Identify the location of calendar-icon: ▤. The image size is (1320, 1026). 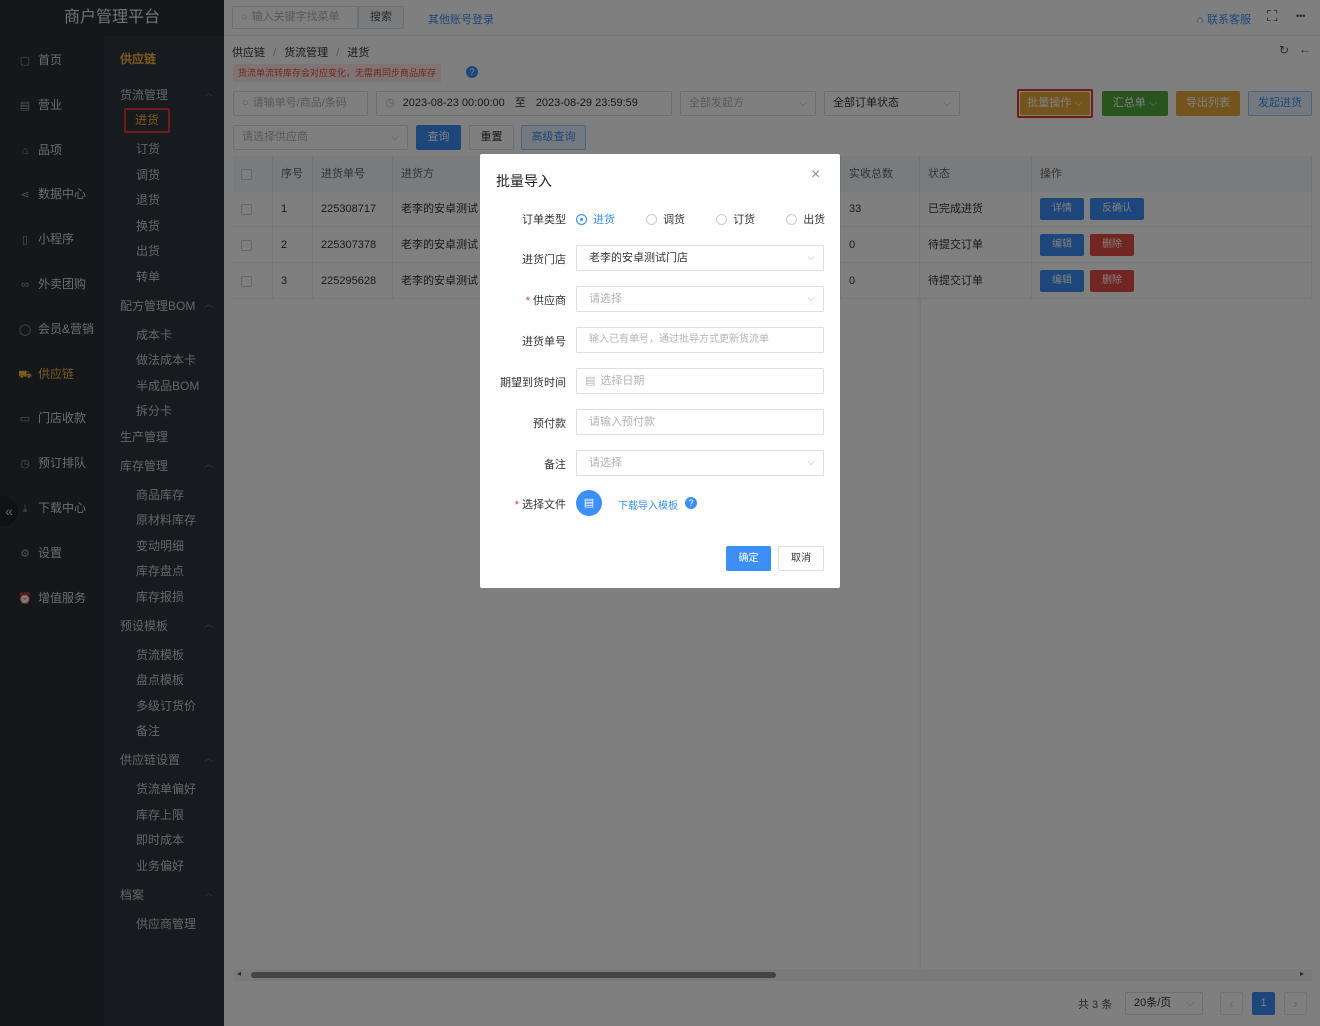
(590, 381).